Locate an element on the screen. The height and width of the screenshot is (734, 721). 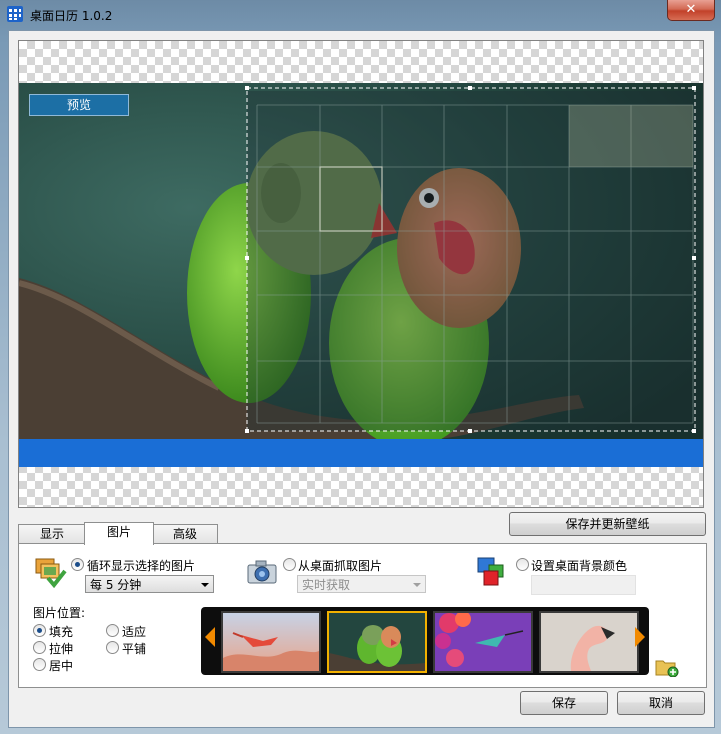
position-stretch-radio is located at coordinates (39, 647).